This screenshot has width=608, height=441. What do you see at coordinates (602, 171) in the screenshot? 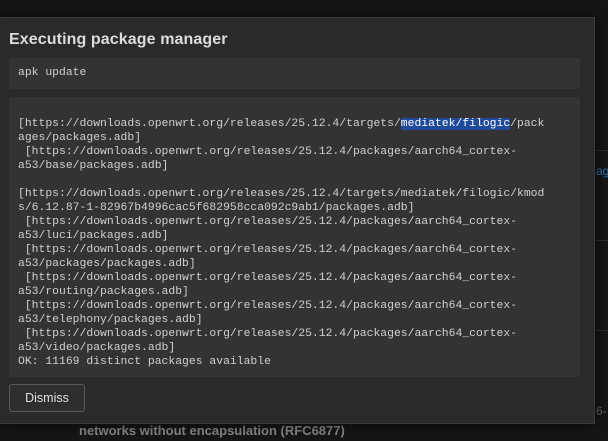
I see `background-link-fragment: ag` at bounding box center [602, 171].